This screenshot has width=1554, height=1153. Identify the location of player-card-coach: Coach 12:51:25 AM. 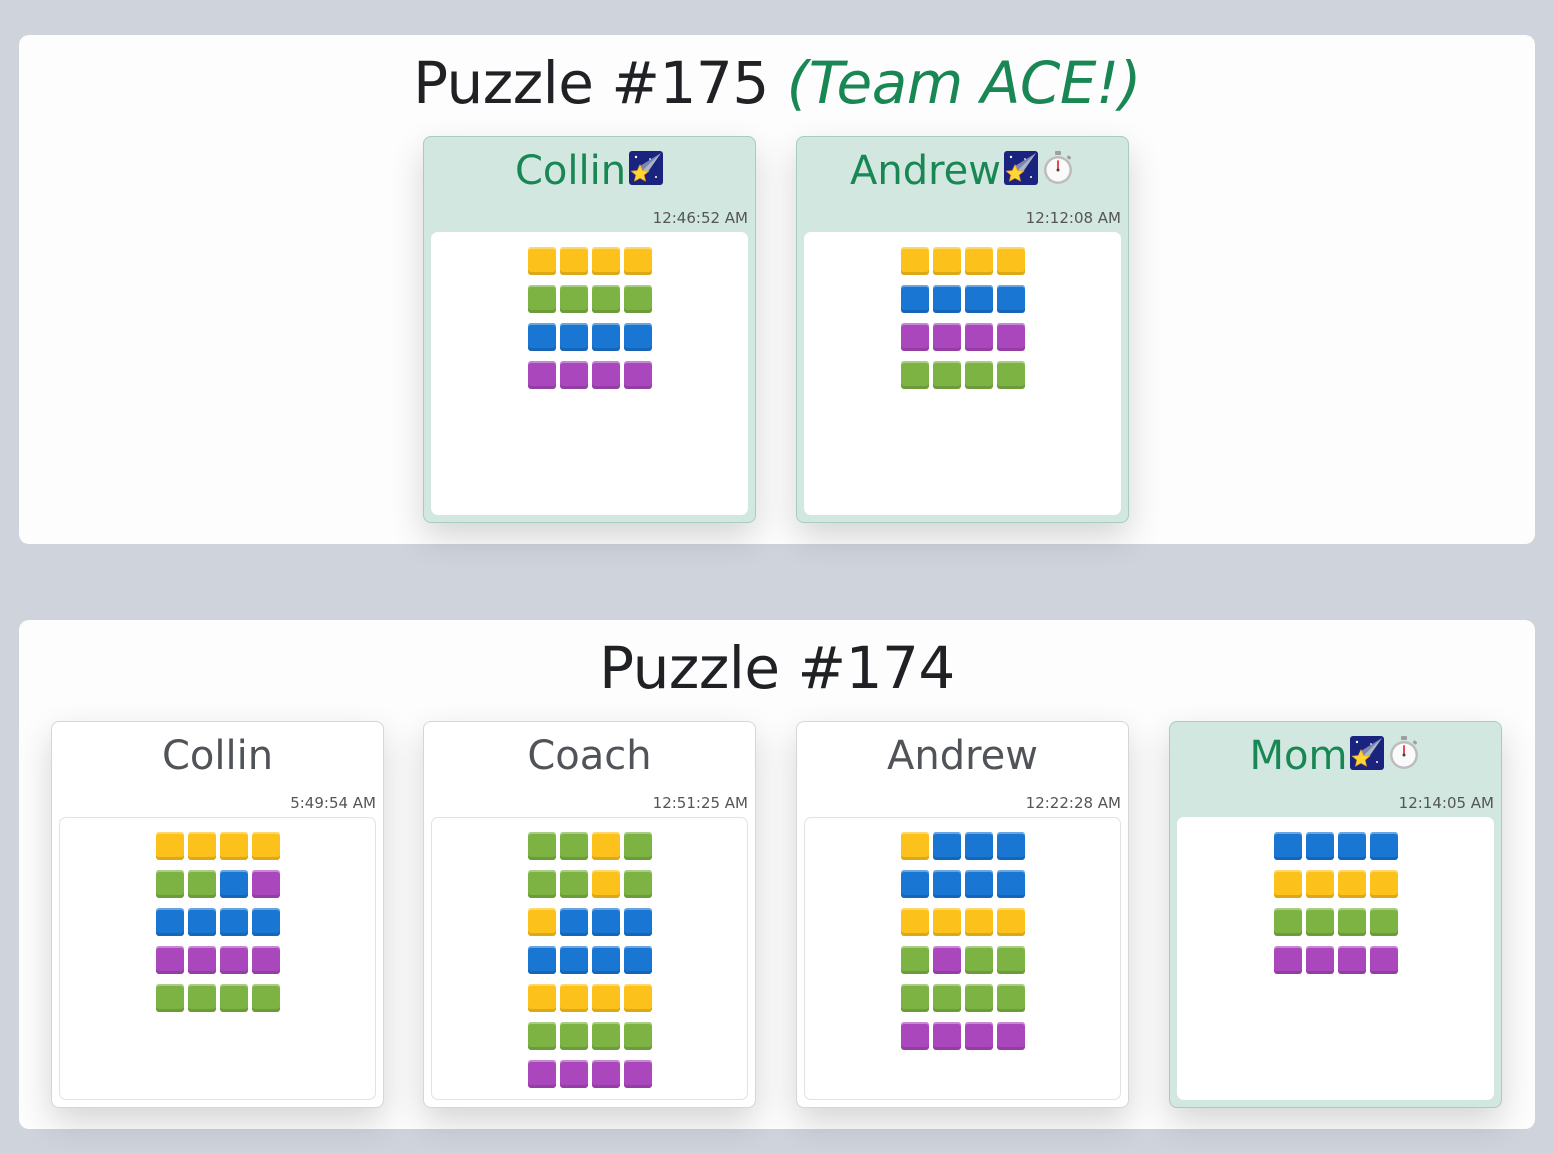
(589, 914).